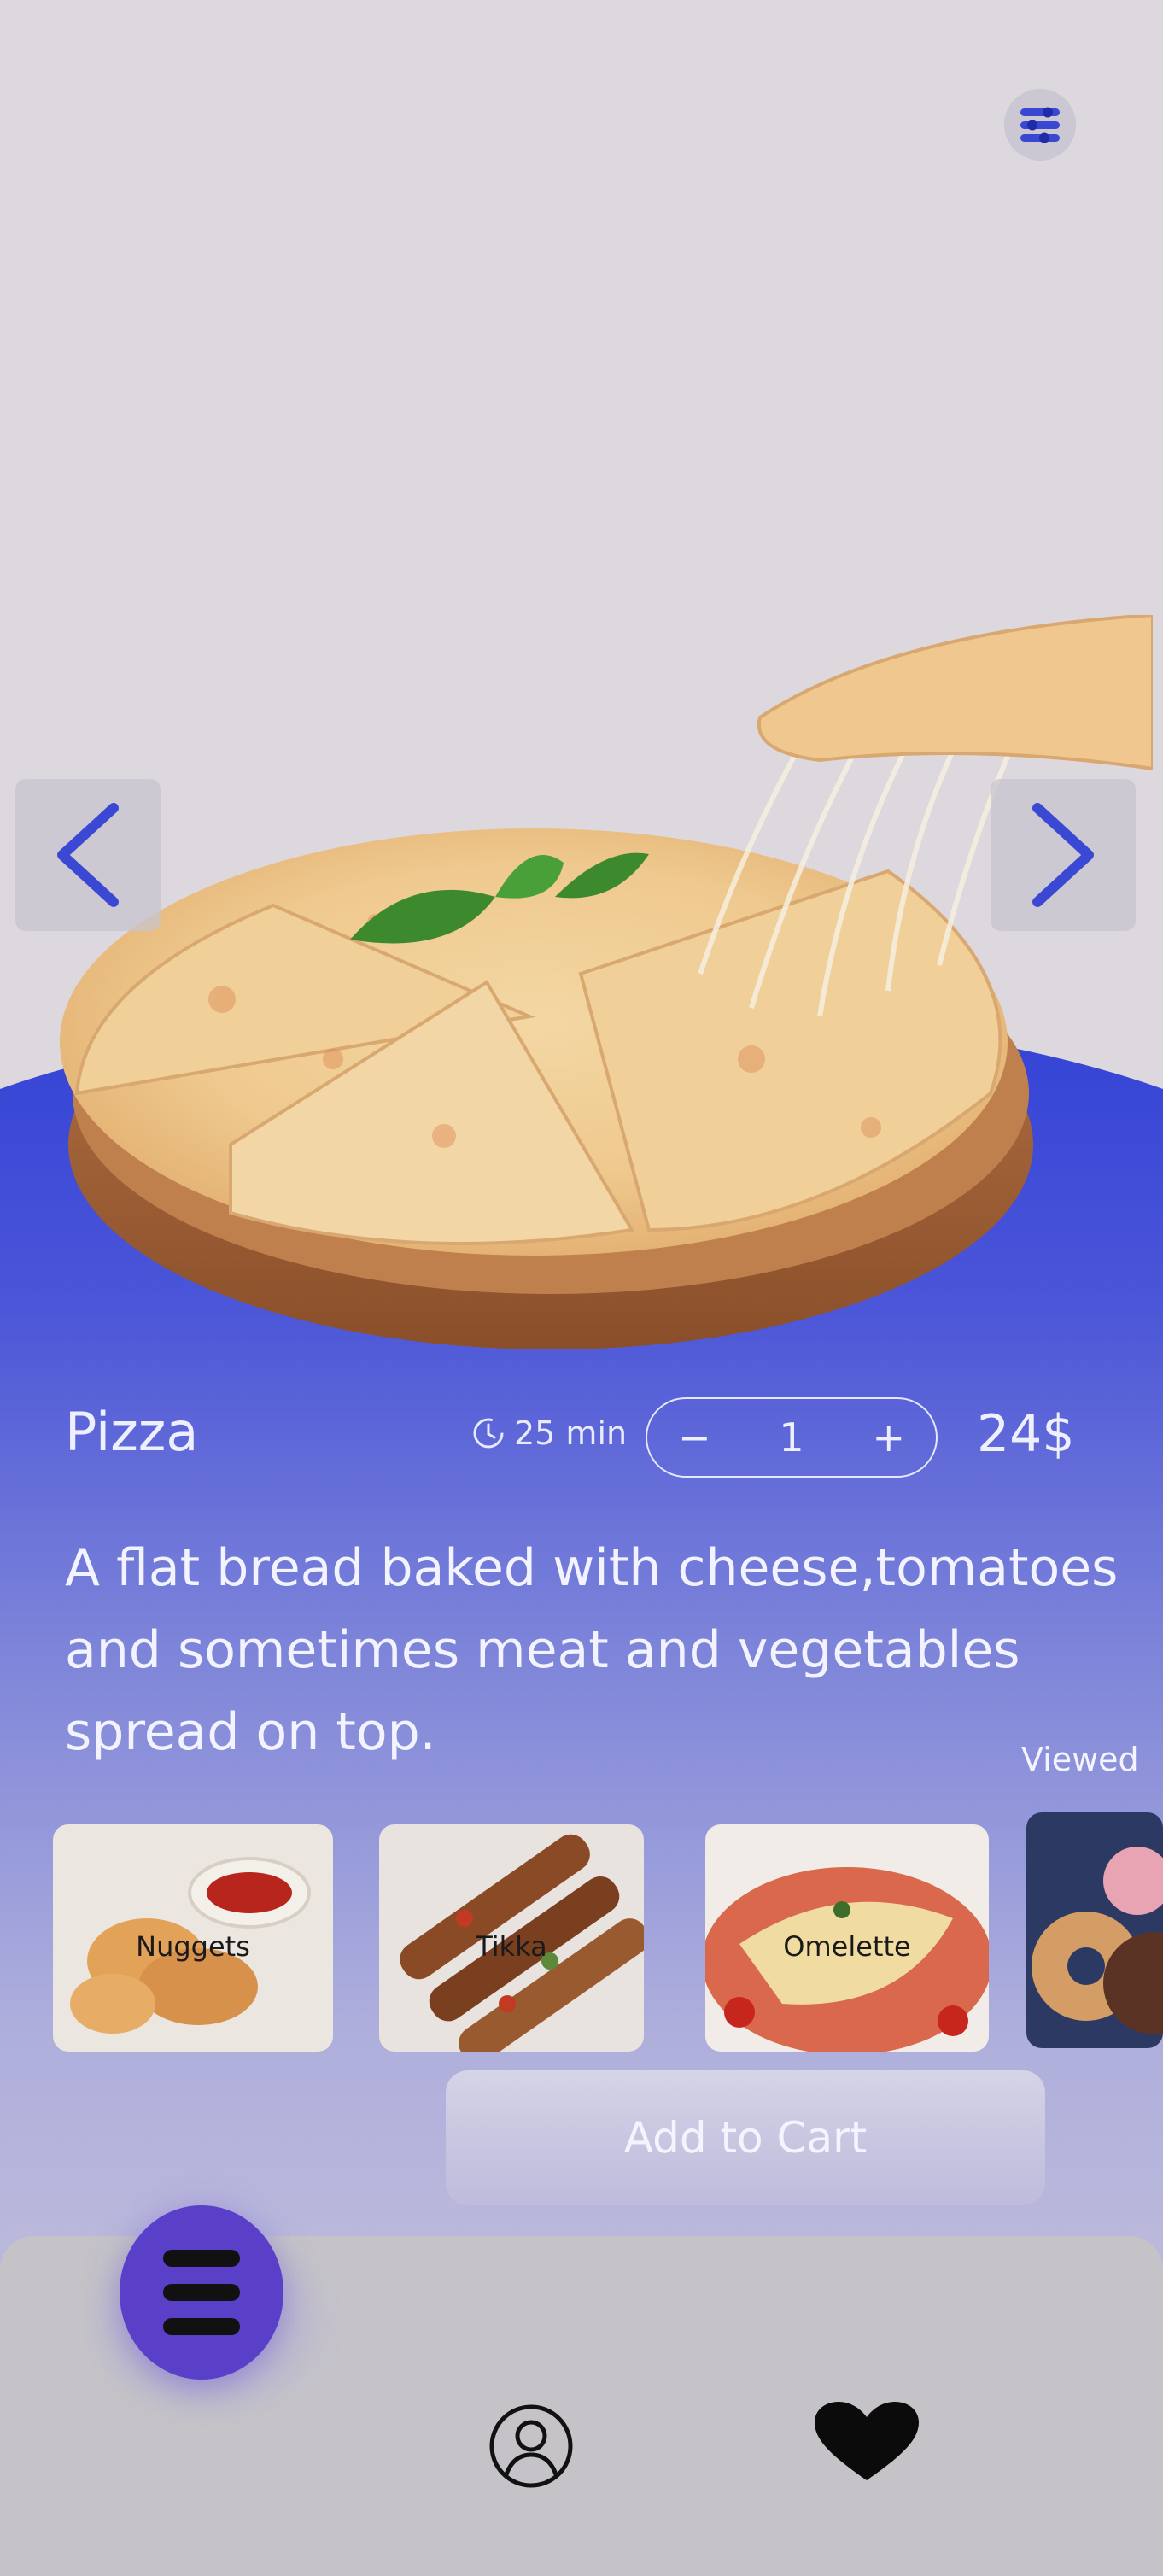  I want to click on filter-button, so click(1040, 125).